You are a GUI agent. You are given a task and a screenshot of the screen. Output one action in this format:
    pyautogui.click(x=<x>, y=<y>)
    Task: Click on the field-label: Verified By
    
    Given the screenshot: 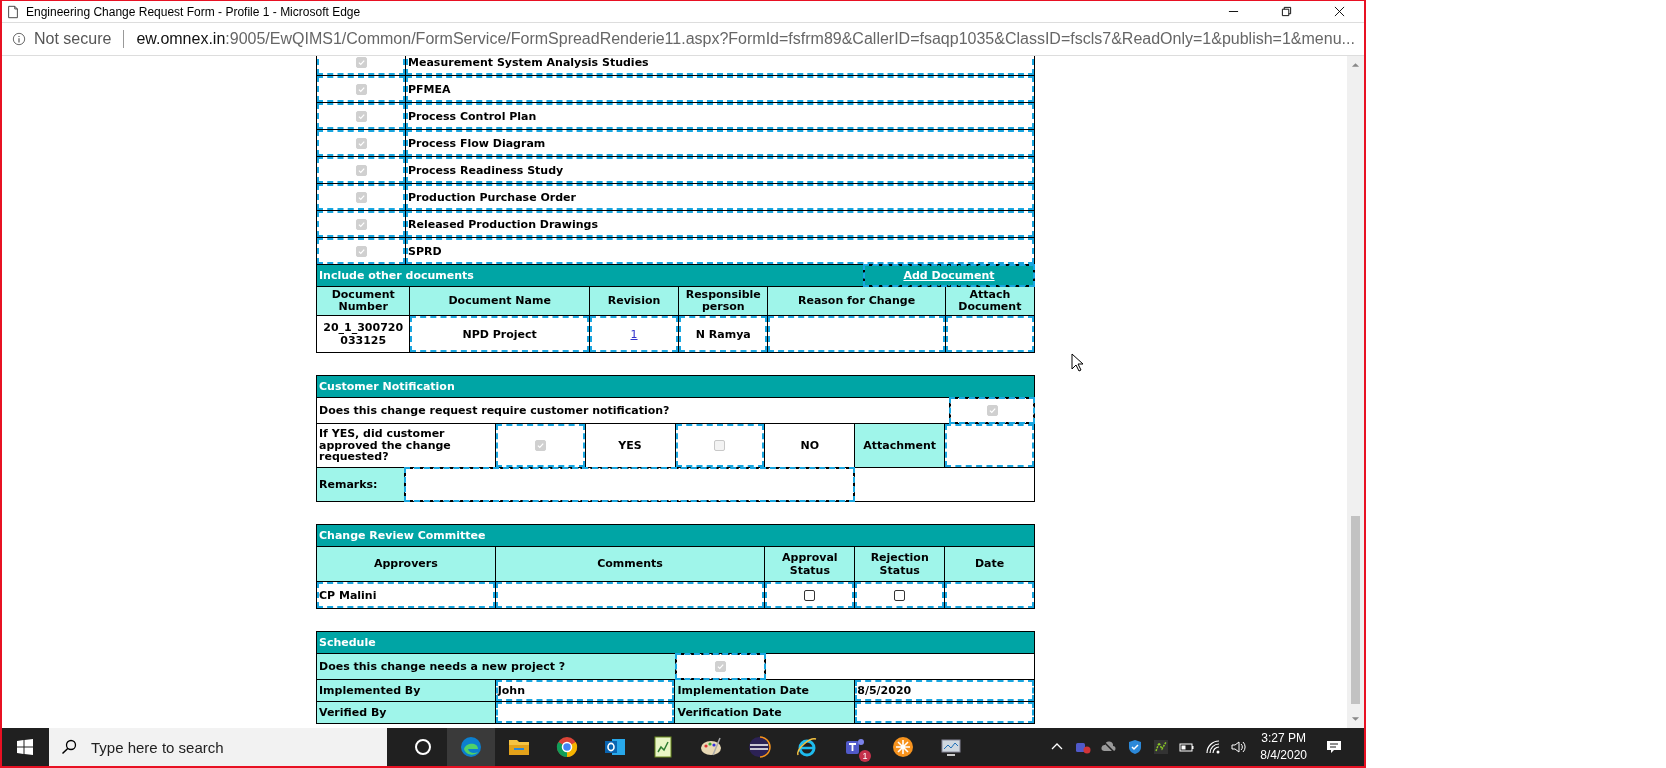 What is the action you would take?
    pyautogui.click(x=406, y=712)
    